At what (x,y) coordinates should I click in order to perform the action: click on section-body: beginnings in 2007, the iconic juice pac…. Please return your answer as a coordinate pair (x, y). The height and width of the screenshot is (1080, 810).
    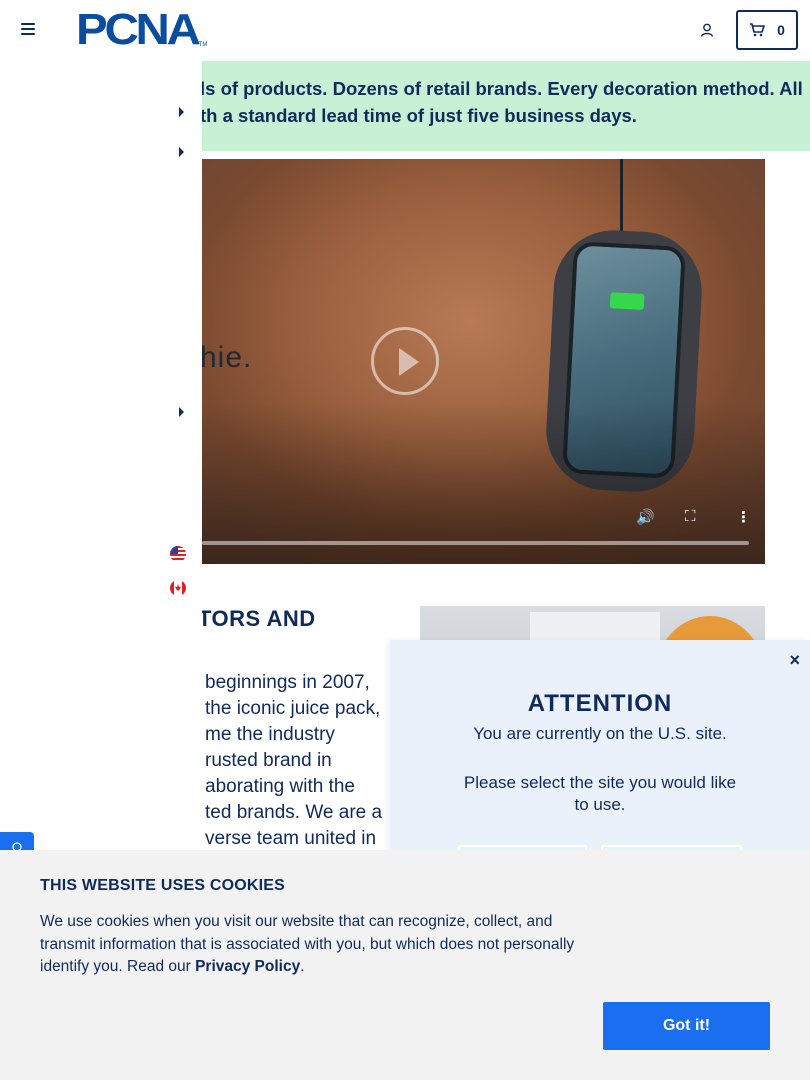
    Looking at the image, I should click on (302, 761).